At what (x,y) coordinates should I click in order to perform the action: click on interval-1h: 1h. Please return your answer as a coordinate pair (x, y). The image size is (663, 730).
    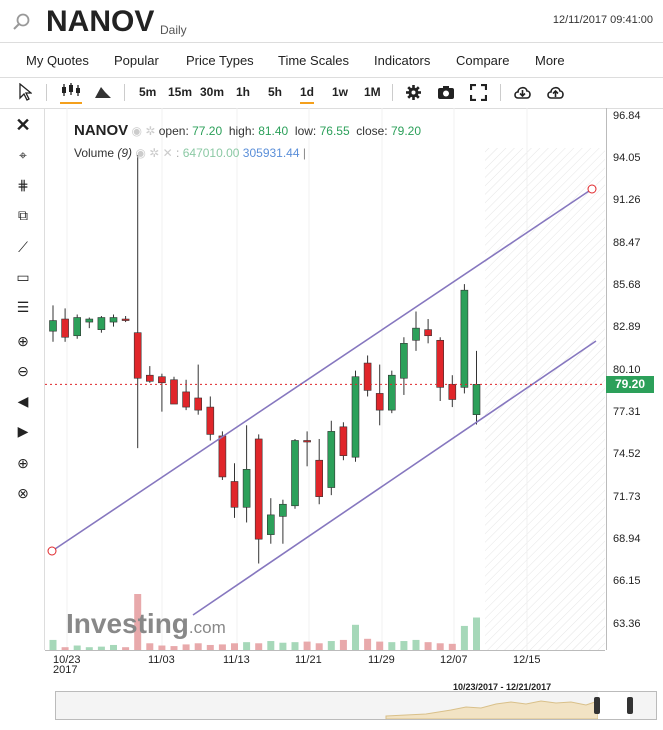
    Looking at the image, I should click on (243, 92).